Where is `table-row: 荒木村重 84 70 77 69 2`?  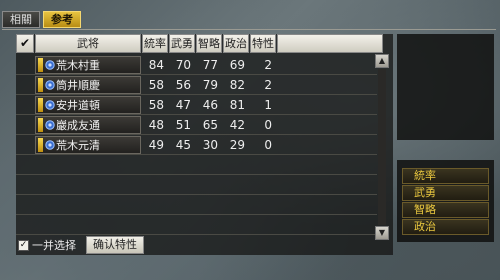 table-row: 荒木村重 84 70 77 69 2 is located at coordinates (196, 65).